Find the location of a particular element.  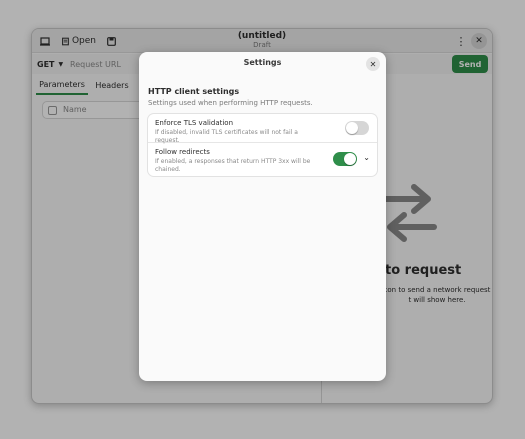

section-title: HTTP client settings is located at coordinates (194, 91).